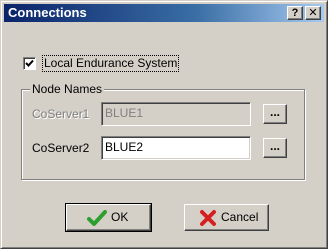  Describe the element at coordinates (61, 148) in the screenshot. I see `coserver2-label: CoServer2` at that location.